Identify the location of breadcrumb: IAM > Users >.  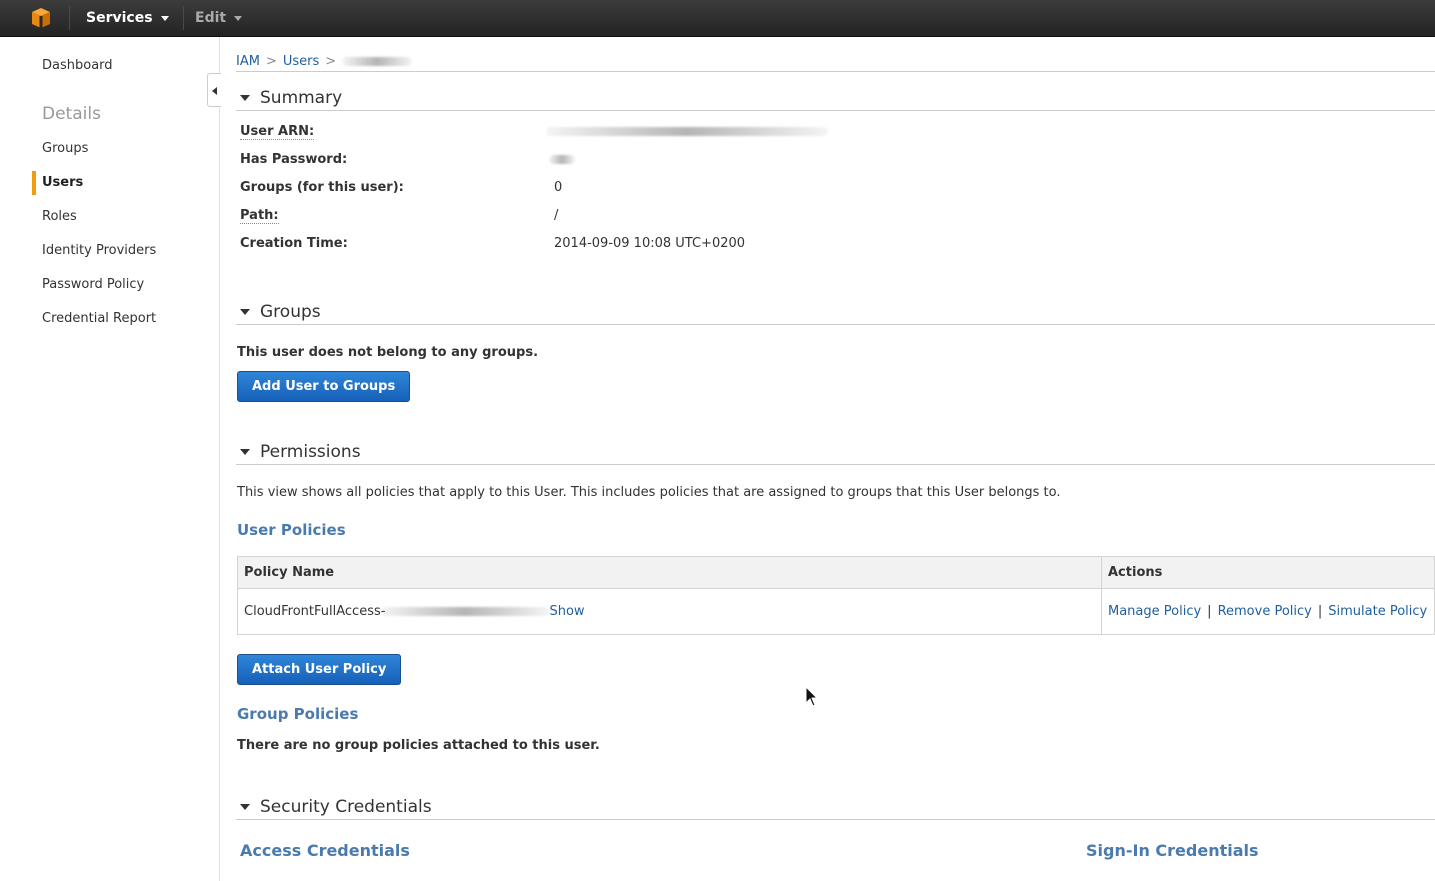
(324, 61).